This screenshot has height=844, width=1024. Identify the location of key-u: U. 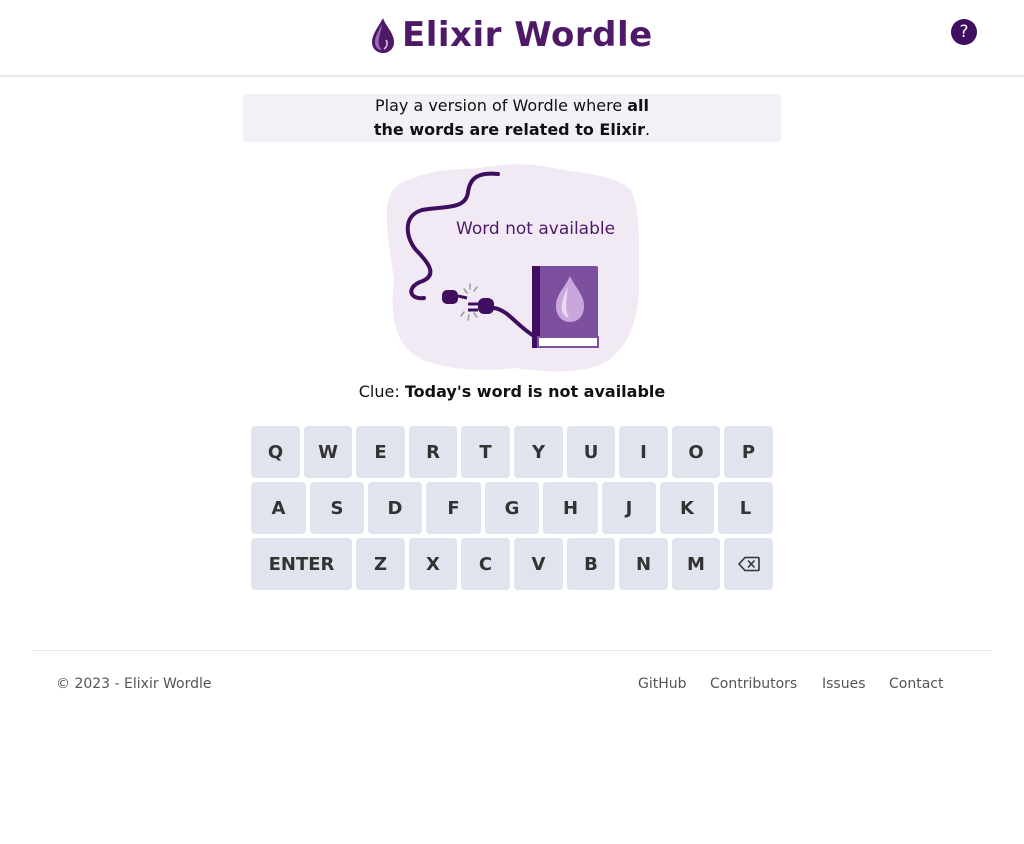
(591, 452).